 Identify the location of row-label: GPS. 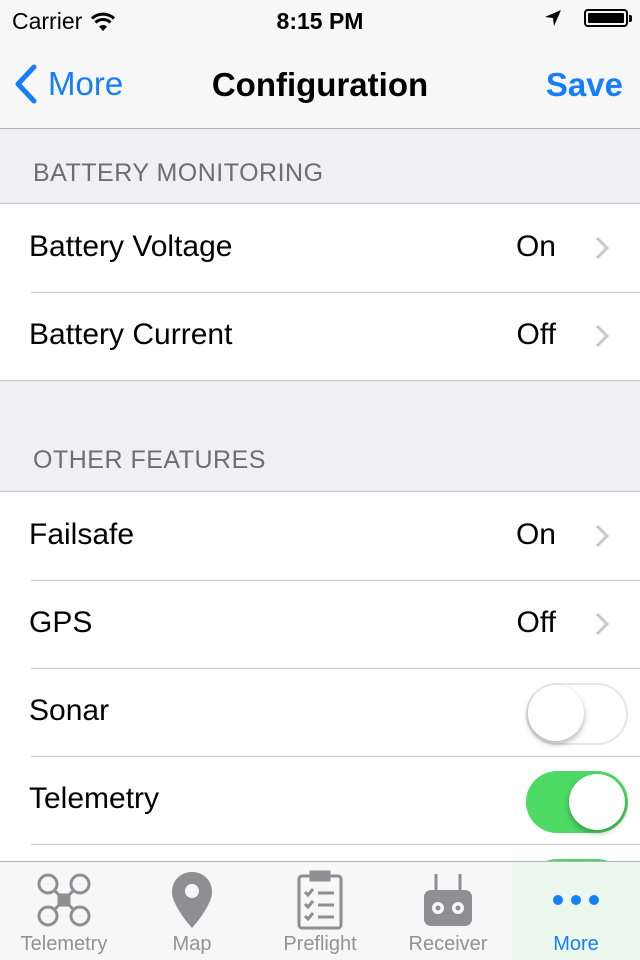
(61, 622).